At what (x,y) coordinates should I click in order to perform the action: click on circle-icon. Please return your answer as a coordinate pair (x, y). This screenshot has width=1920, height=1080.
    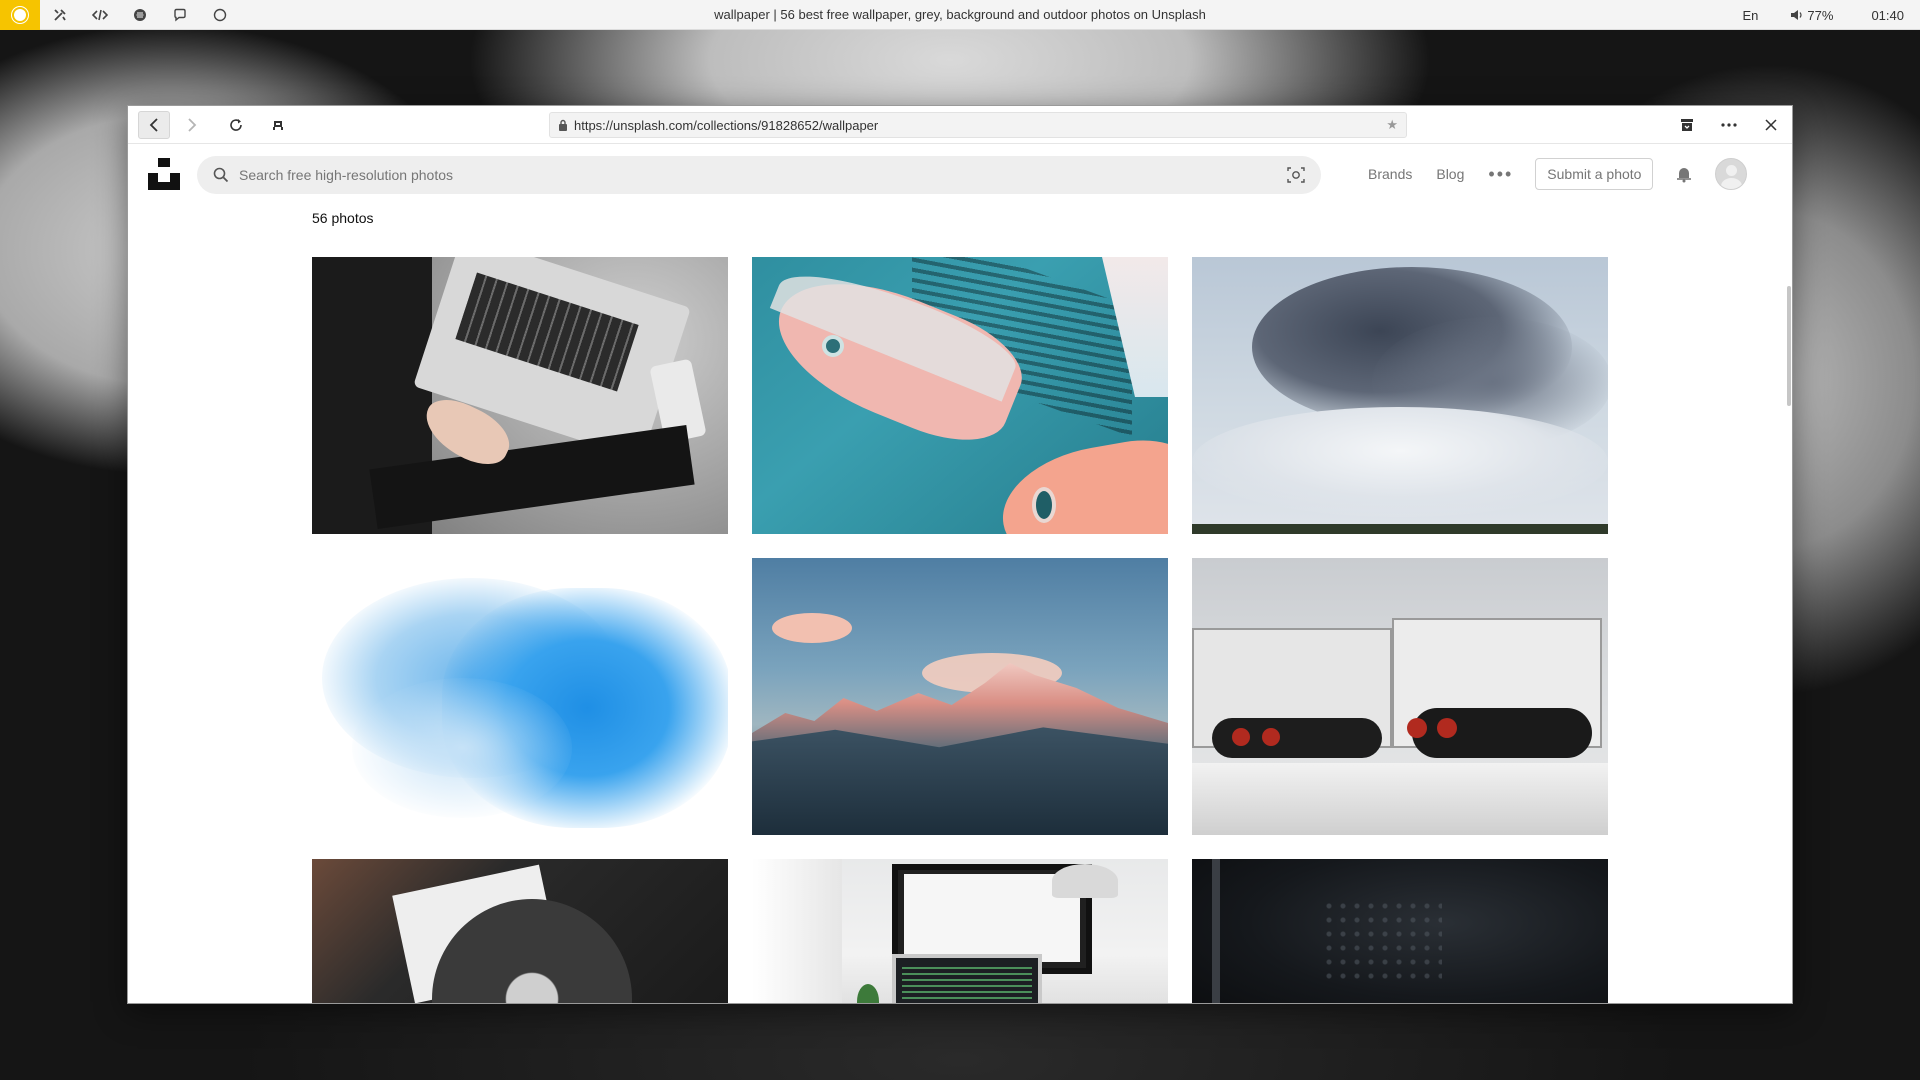
    Looking at the image, I should click on (220, 14).